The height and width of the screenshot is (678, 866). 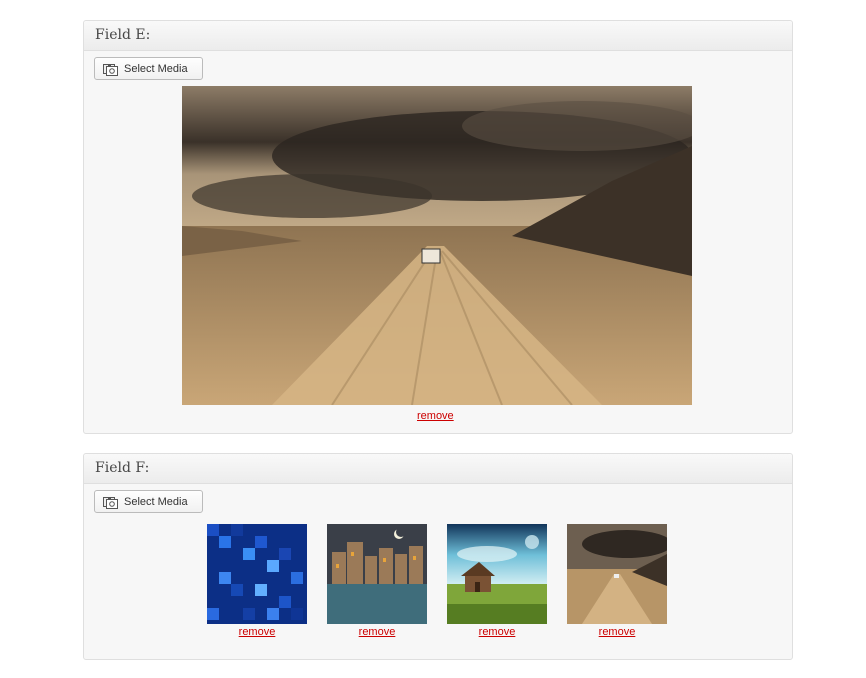 What do you see at coordinates (435, 416) in the screenshot?
I see `field-e-remove-link: remove` at bounding box center [435, 416].